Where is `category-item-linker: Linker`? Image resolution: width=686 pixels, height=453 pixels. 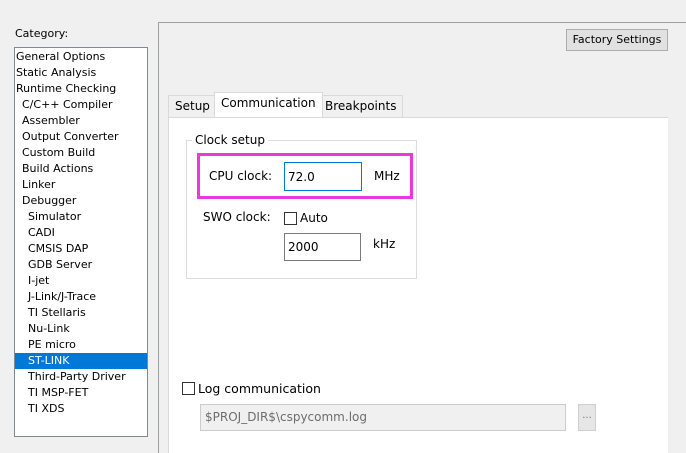
category-item-linker: Linker is located at coordinates (81, 185).